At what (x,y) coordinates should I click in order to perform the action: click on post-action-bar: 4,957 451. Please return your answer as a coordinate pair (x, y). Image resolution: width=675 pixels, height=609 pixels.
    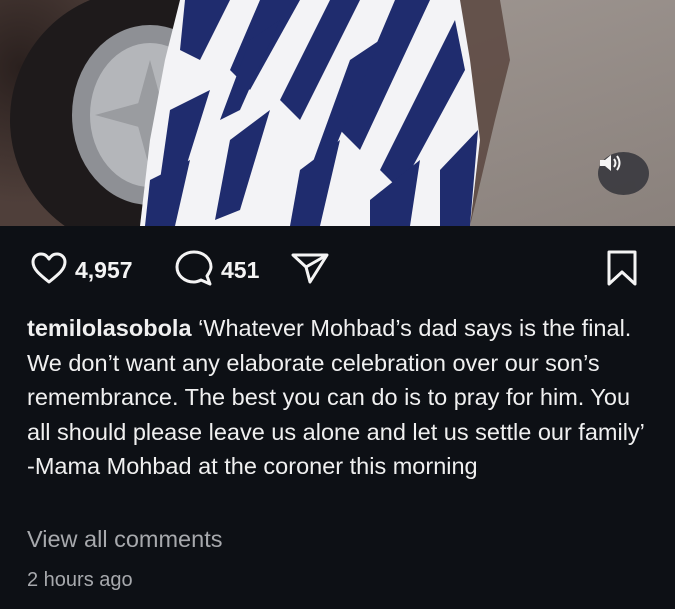
    Looking at the image, I should click on (337, 269).